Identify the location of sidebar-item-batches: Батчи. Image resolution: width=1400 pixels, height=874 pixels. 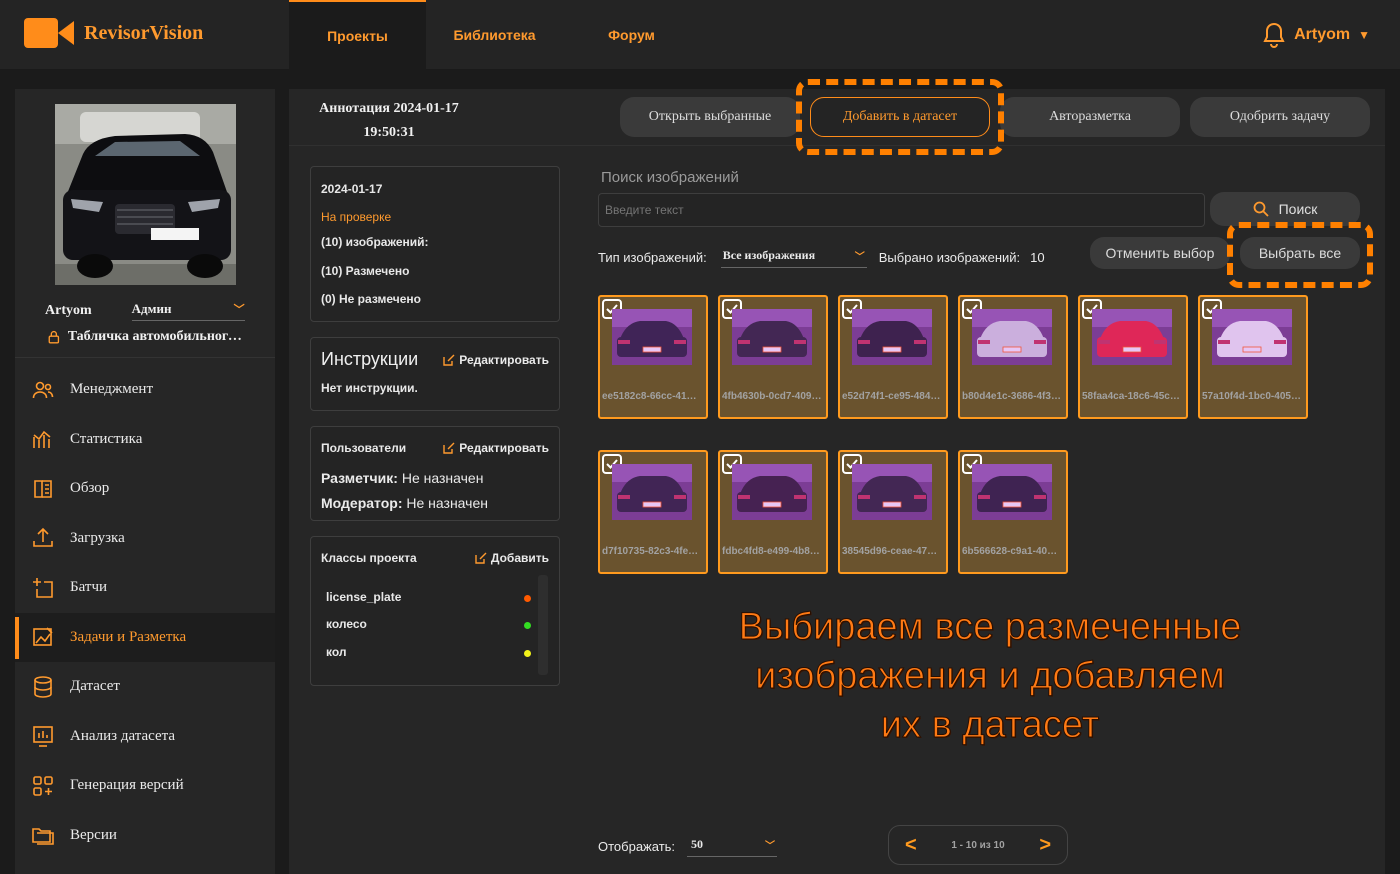
(145, 588).